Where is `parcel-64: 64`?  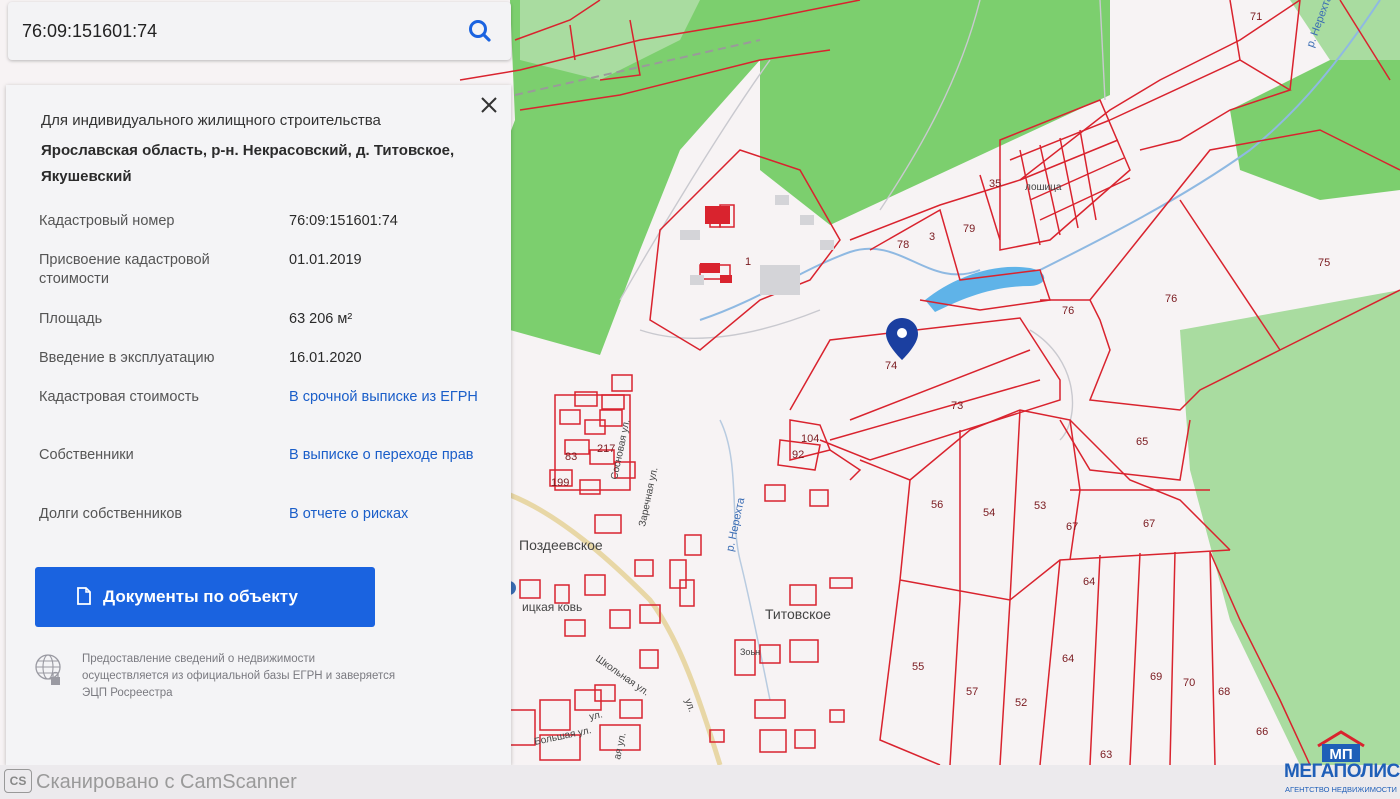
parcel-64: 64 is located at coordinates (1089, 582).